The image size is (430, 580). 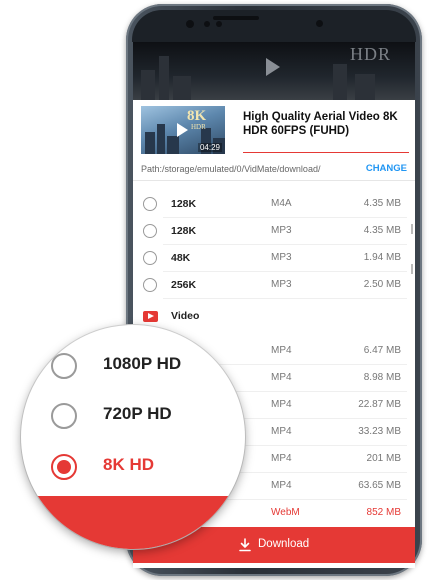 What do you see at coordinates (274, 26) in the screenshot?
I see `phone-top-bezel` at bounding box center [274, 26].